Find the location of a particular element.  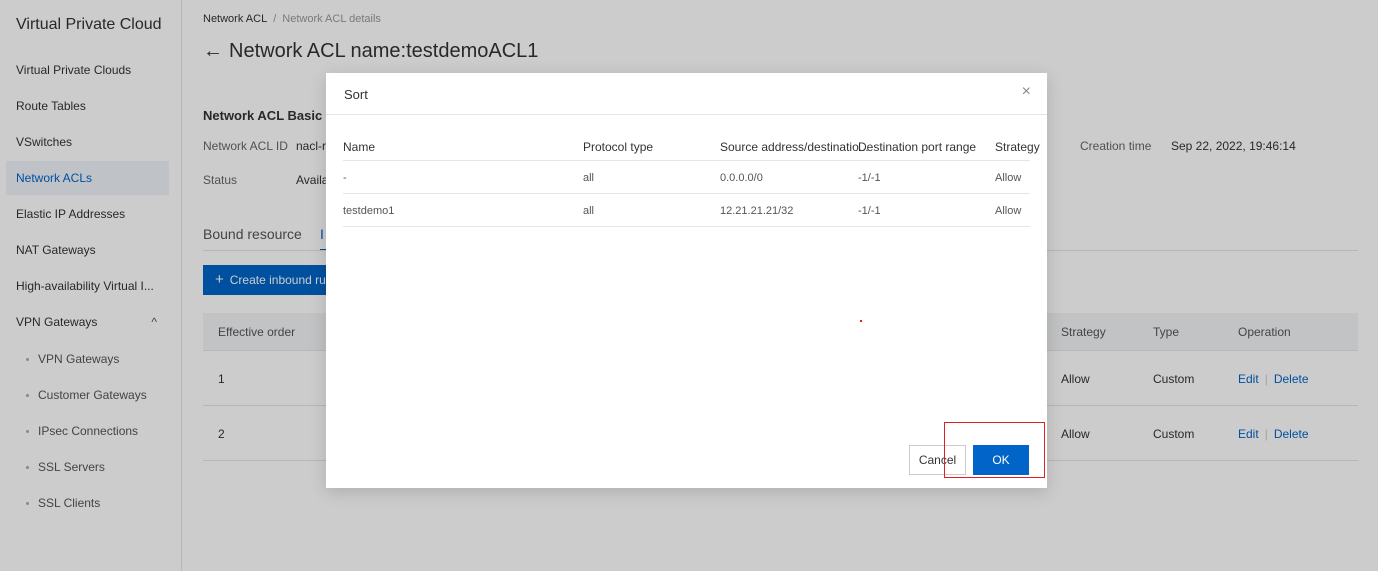

close-icon: × is located at coordinates (1026, 92).